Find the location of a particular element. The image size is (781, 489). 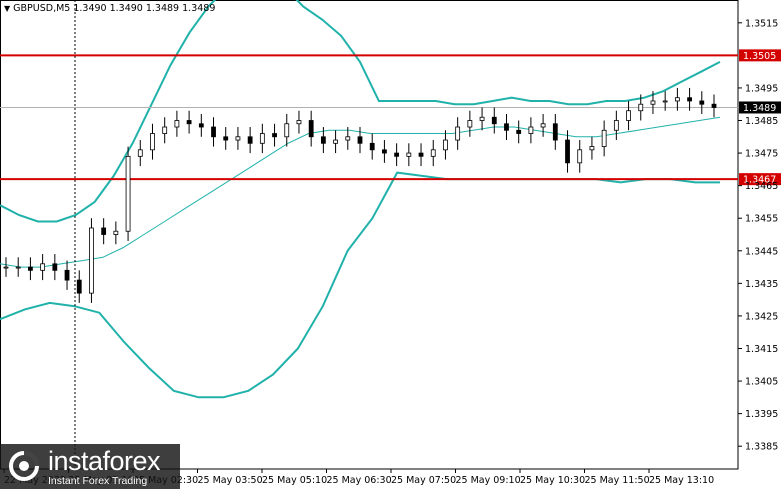

time-tick-label: 25 May 09:10 is located at coordinates (488, 480).